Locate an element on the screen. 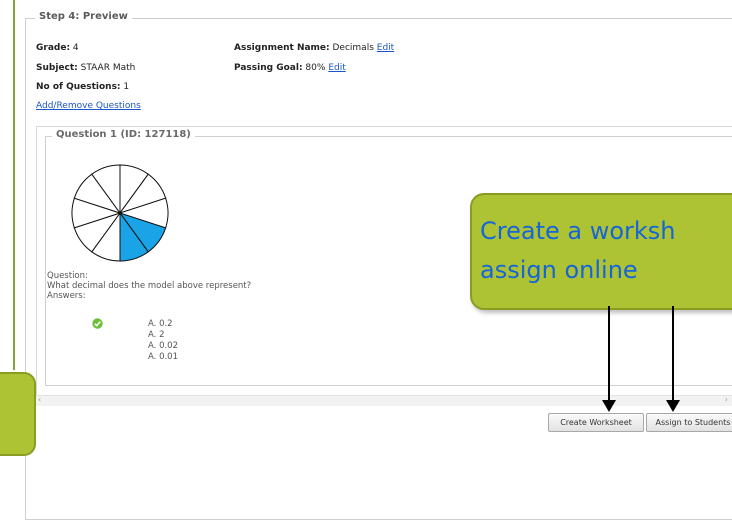  grade-value: 4 is located at coordinates (75, 48).